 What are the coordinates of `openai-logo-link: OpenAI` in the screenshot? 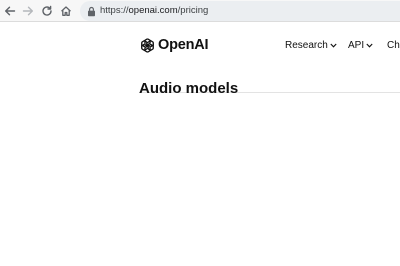 It's located at (174, 45).